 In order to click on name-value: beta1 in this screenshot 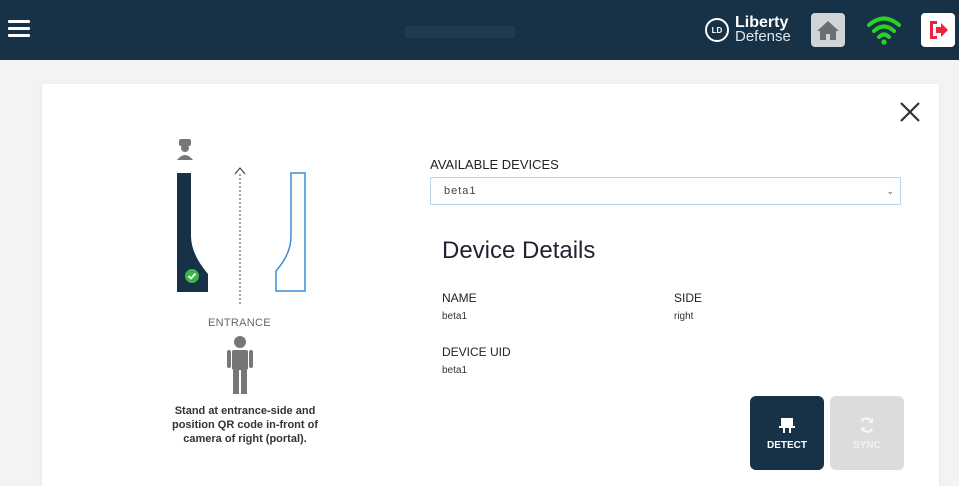, I will do `click(455, 316)`.